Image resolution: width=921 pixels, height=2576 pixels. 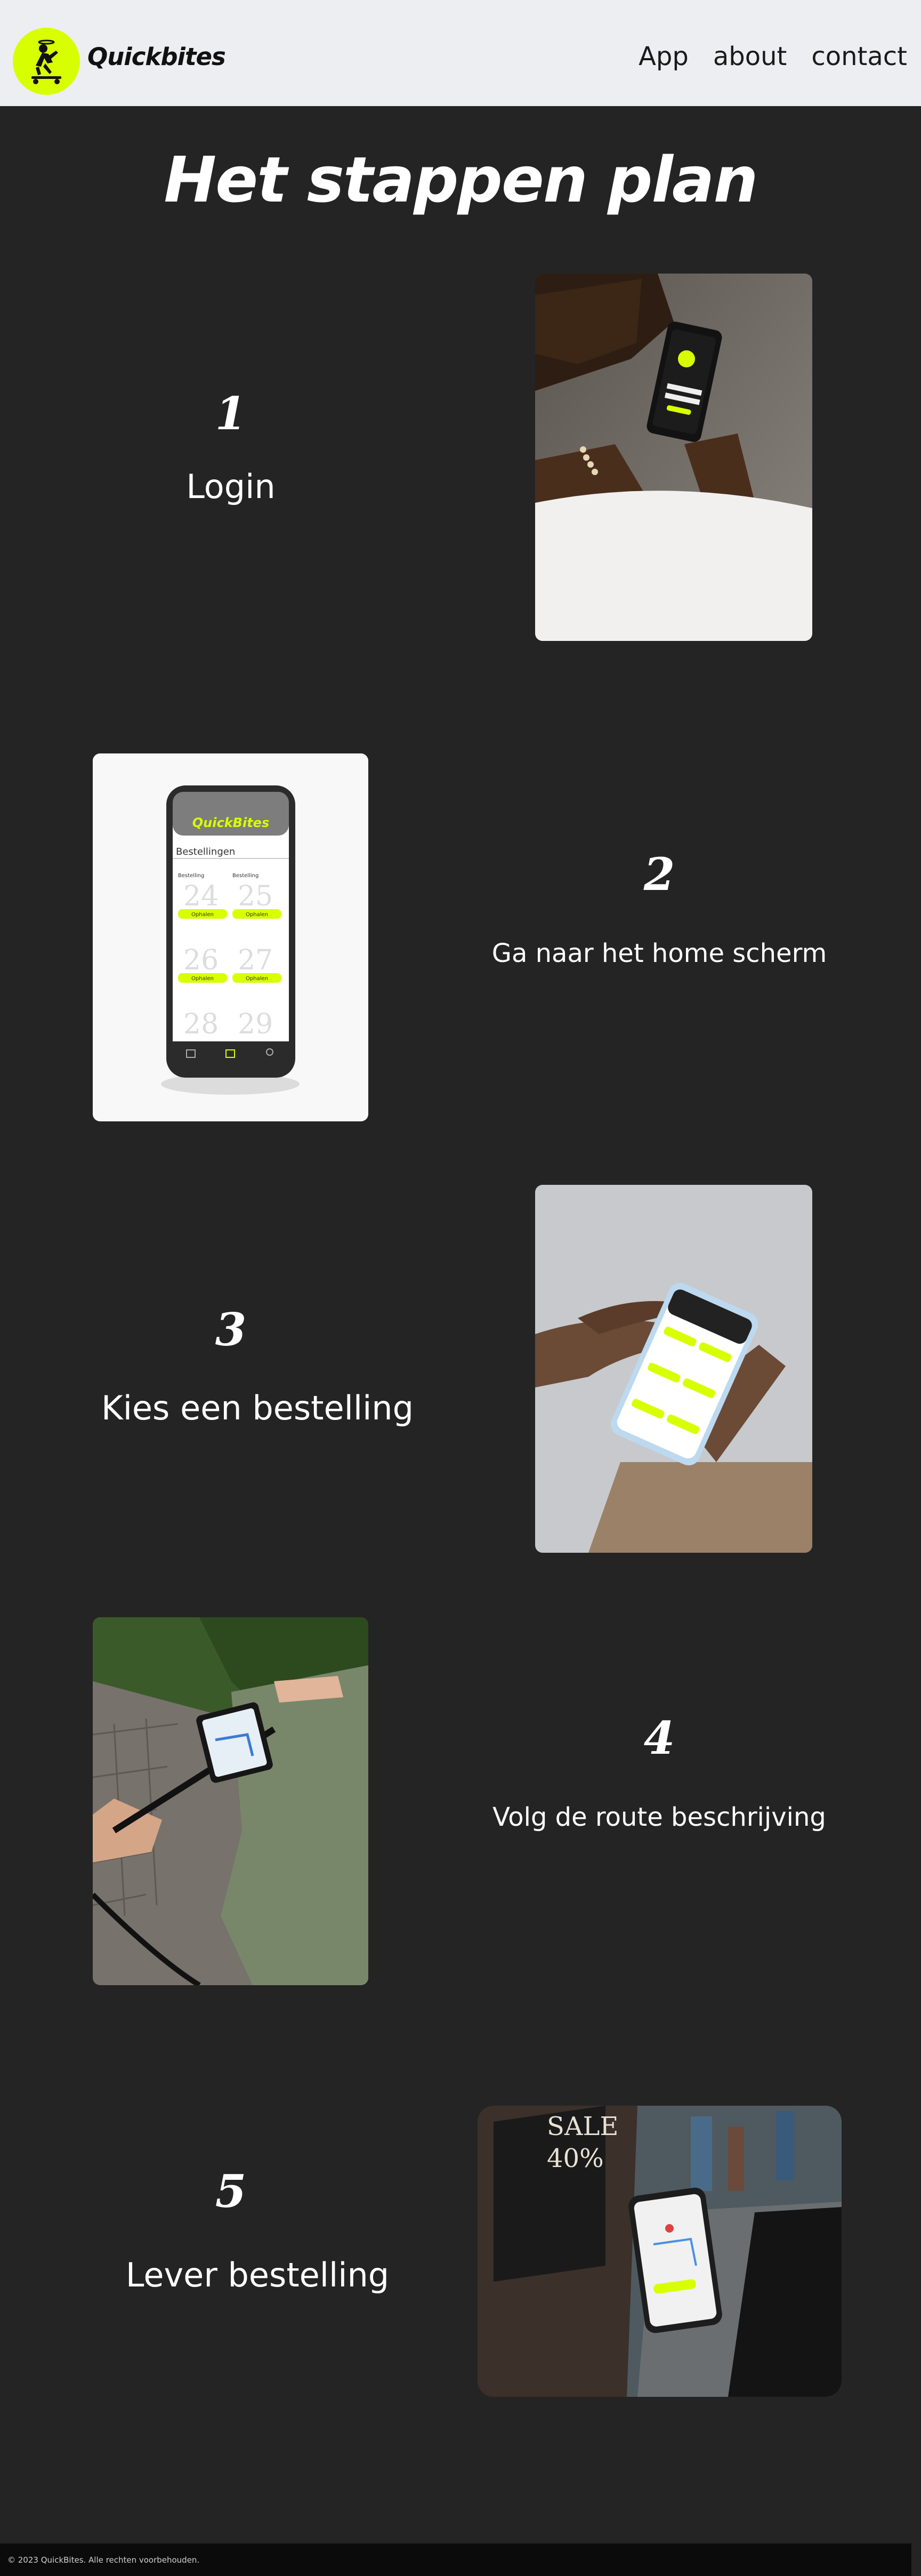 I want to click on step-5-photo: SALE 40%, so click(x=660, y=2251).